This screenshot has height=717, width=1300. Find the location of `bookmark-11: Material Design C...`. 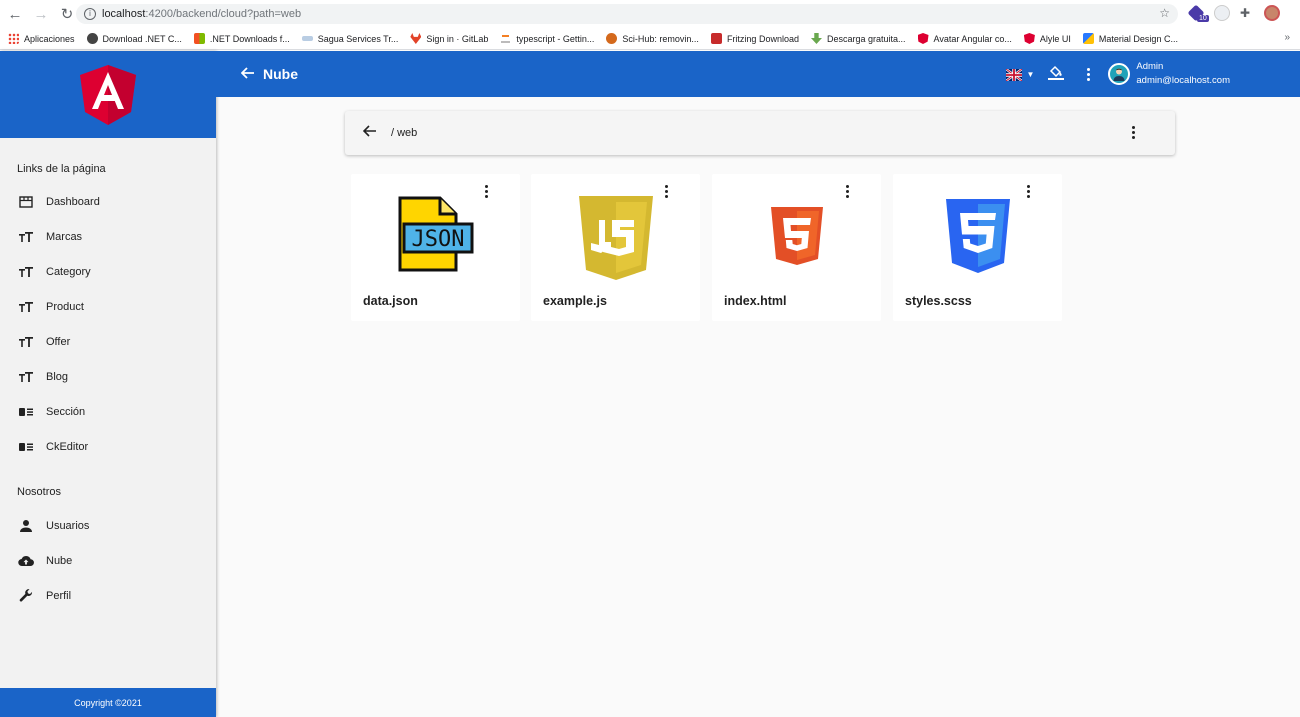

bookmark-11: Material Design C... is located at coordinates (1130, 38).